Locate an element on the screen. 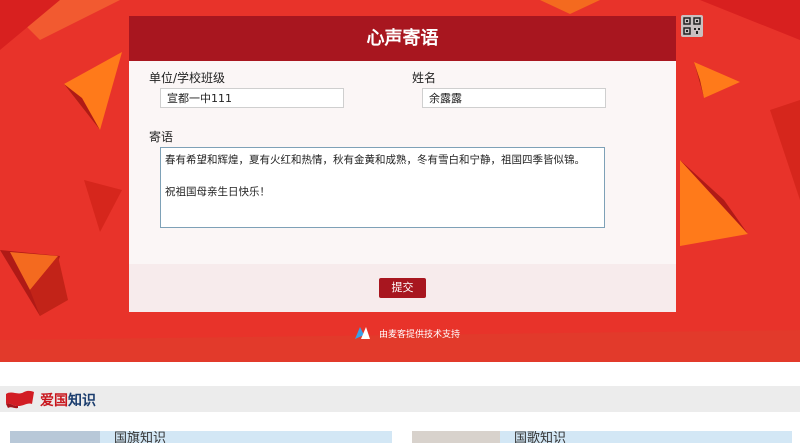 The width and height of the screenshot is (800, 443). section-title-accent: 爱国 is located at coordinates (54, 401).